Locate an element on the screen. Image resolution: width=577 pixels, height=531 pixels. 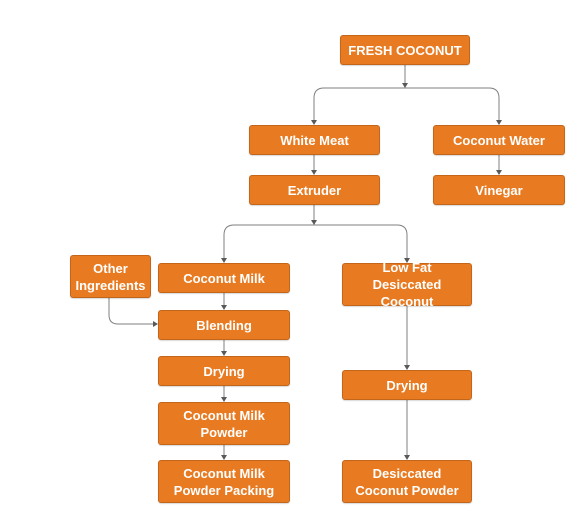
node-fresh-coconut: FRESH COCONUT is located at coordinates (405, 50).